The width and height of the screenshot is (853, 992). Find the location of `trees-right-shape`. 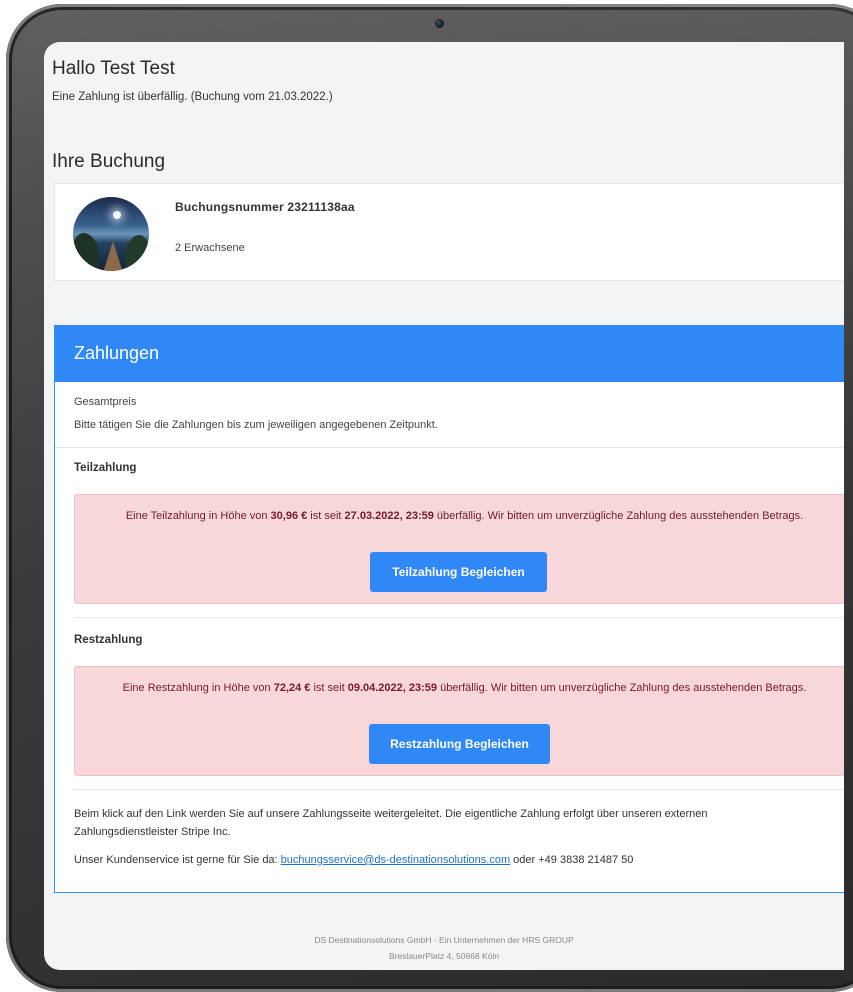

trees-right-shape is located at coordinates (137, 253).